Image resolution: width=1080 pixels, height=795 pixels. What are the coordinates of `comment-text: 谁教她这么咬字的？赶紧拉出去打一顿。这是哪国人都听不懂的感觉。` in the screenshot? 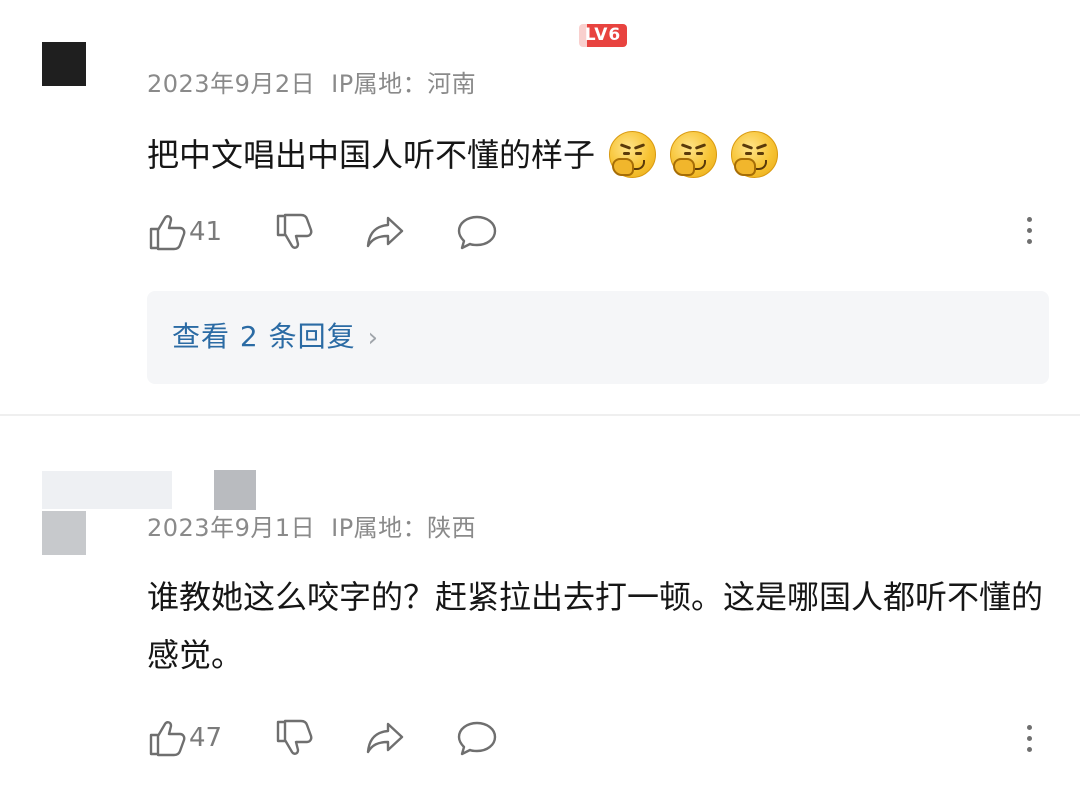 It's located at (595, 626).